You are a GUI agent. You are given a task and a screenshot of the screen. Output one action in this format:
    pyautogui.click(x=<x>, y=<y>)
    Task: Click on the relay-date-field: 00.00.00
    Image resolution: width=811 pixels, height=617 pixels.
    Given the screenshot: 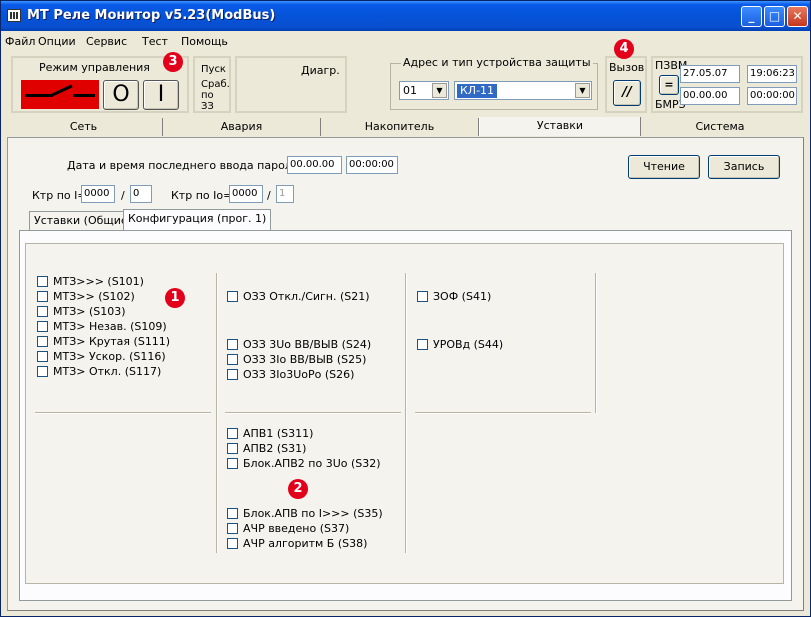 What is the action you would take?
    pyautogui.click(x=710, y=96)
    